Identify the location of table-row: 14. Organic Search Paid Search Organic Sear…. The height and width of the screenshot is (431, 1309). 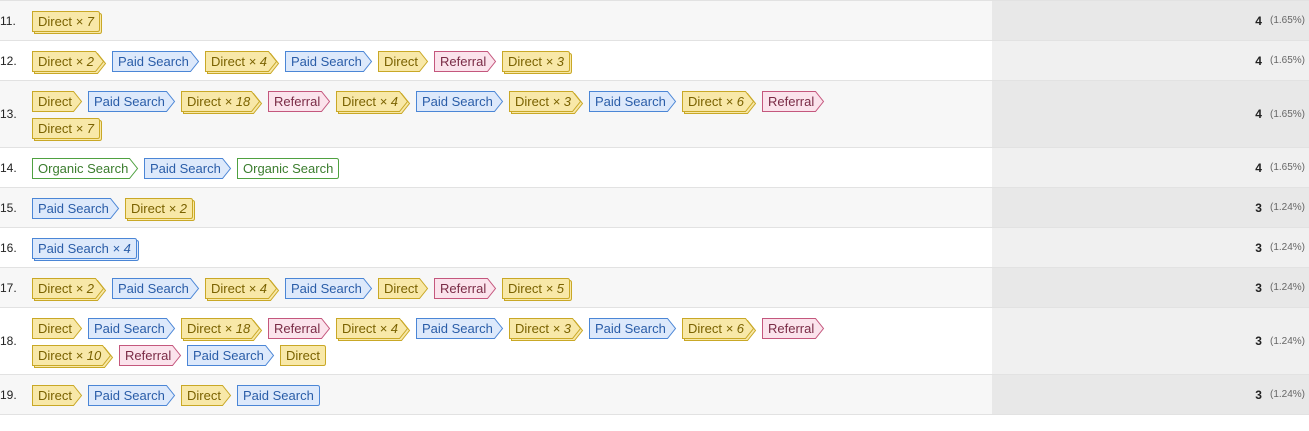
(654, 168).